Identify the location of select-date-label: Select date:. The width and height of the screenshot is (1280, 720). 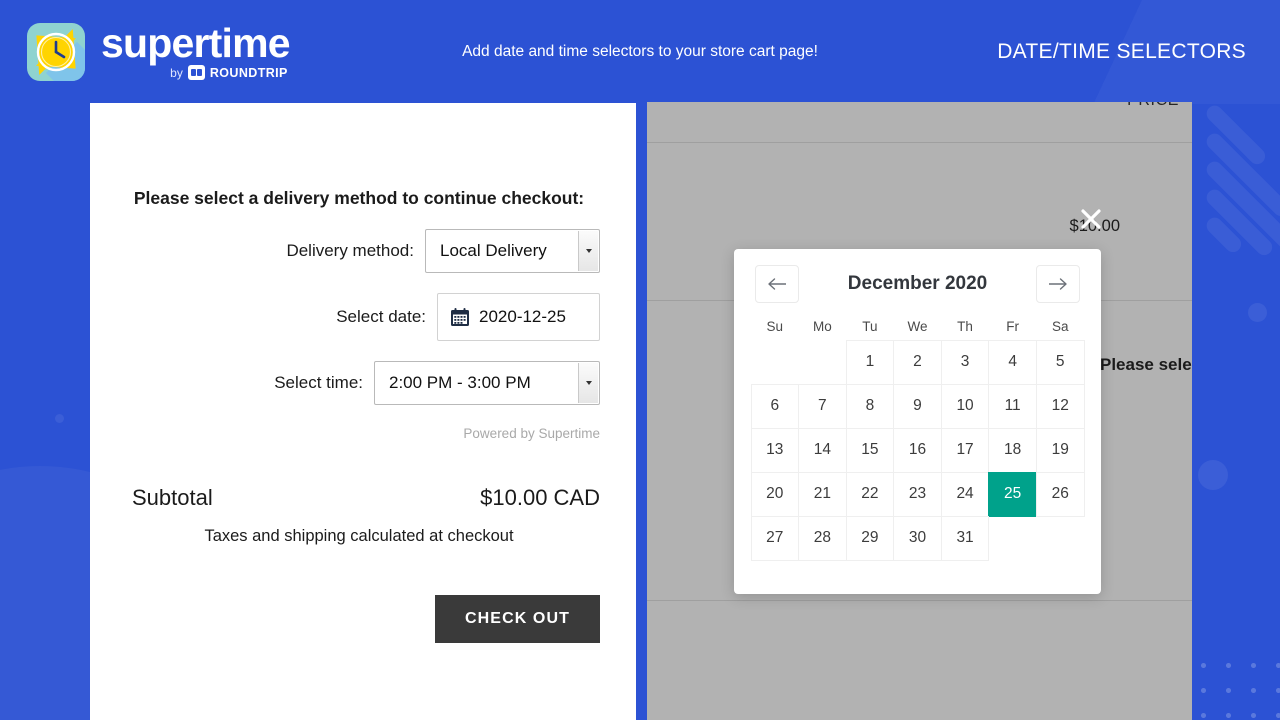
(381, 316).